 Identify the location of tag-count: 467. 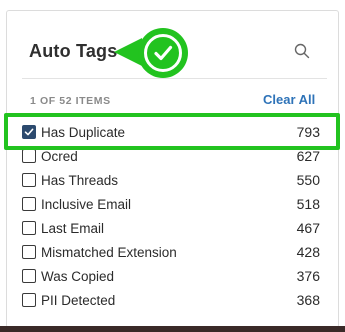
(308, 228).